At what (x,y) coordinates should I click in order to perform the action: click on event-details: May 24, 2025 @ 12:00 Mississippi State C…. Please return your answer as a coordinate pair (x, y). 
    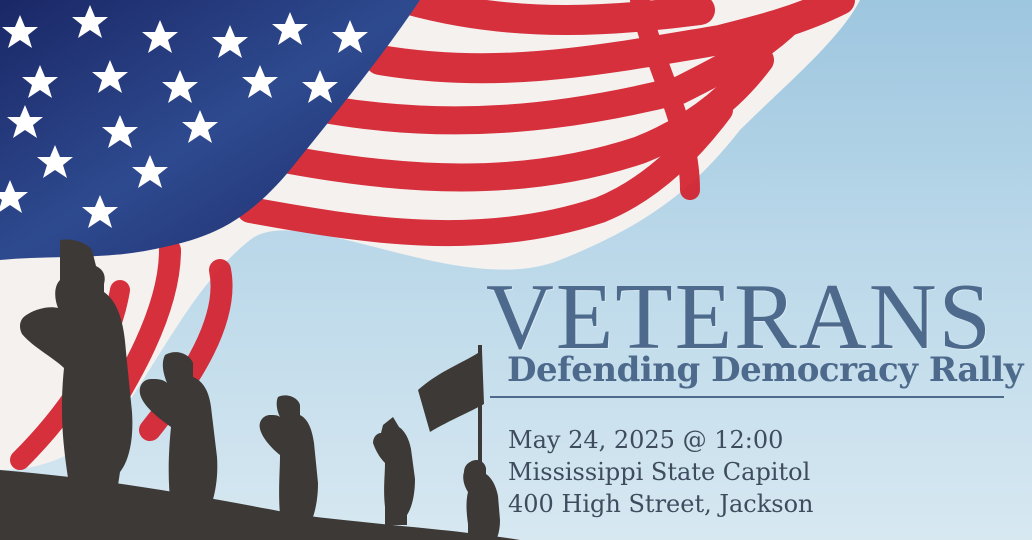
    Looking at the image, I should click on (661, 472).